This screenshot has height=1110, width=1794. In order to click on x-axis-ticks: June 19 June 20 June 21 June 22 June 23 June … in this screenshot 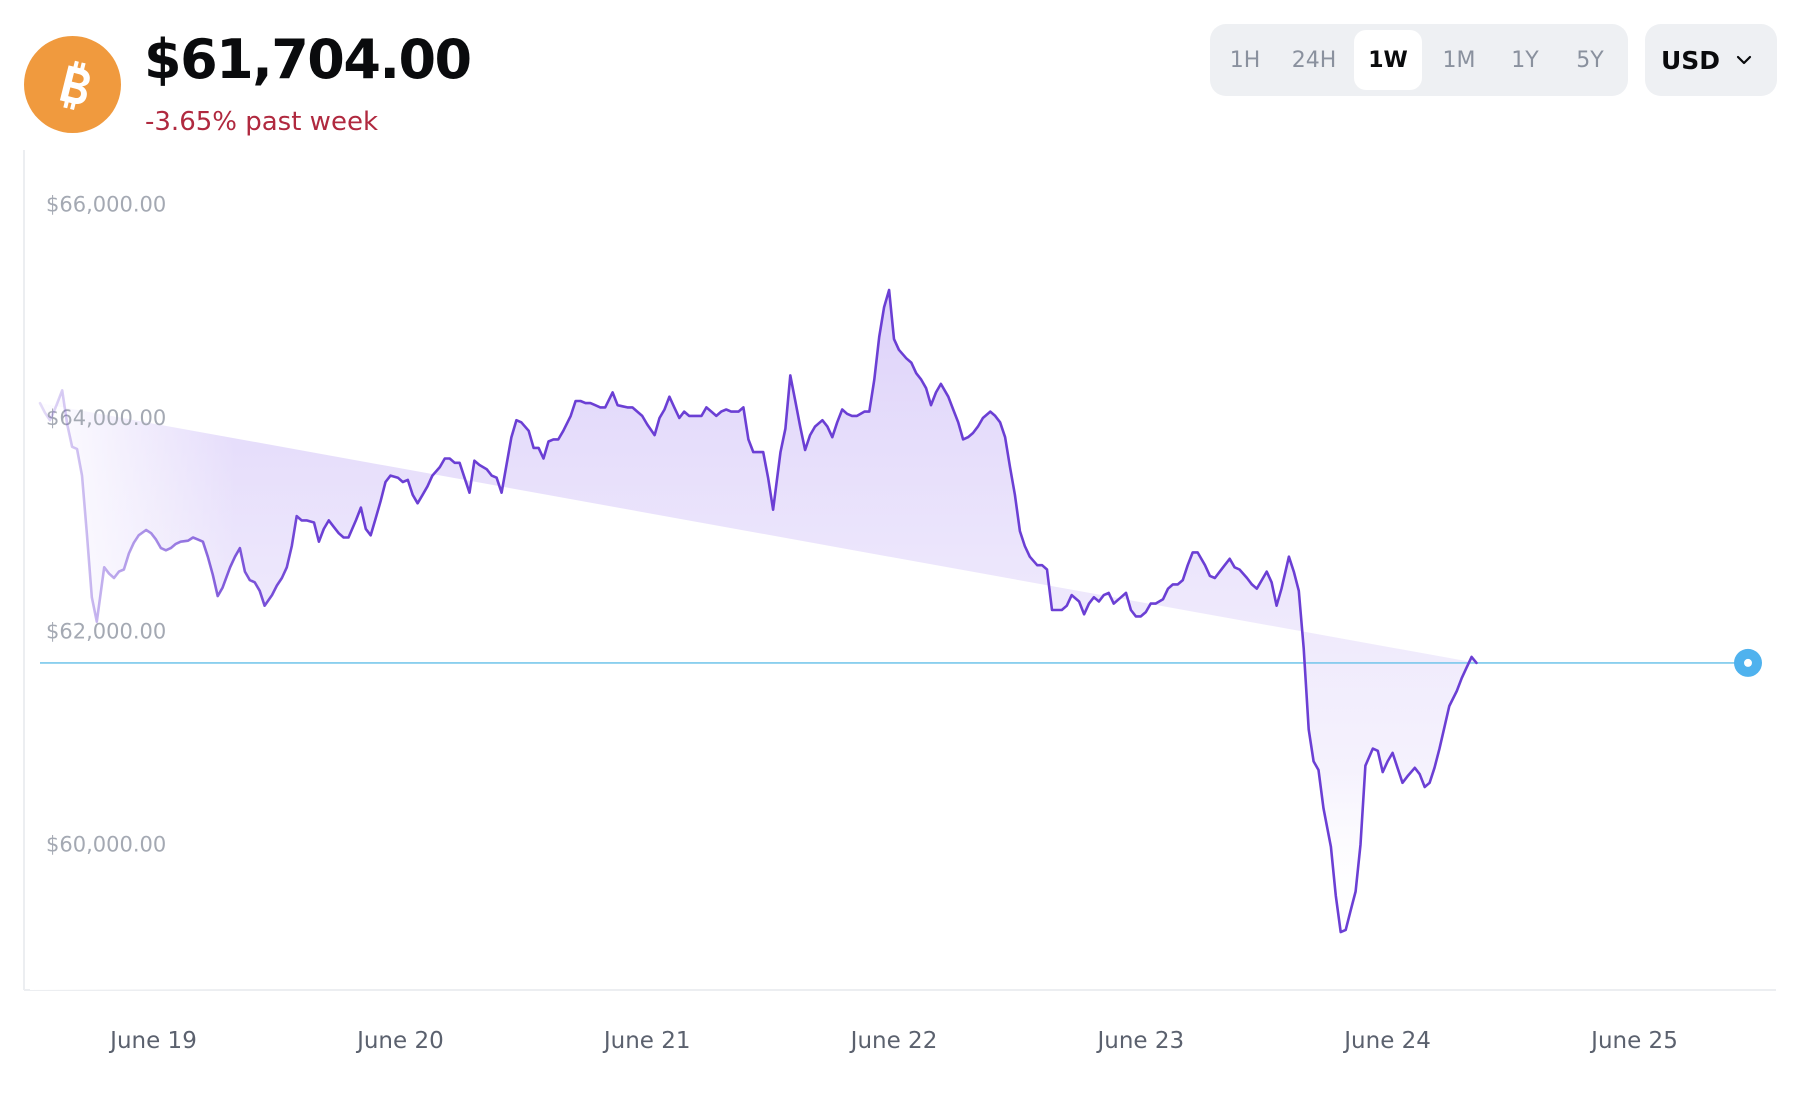, I will do `click(893, 1041)`.